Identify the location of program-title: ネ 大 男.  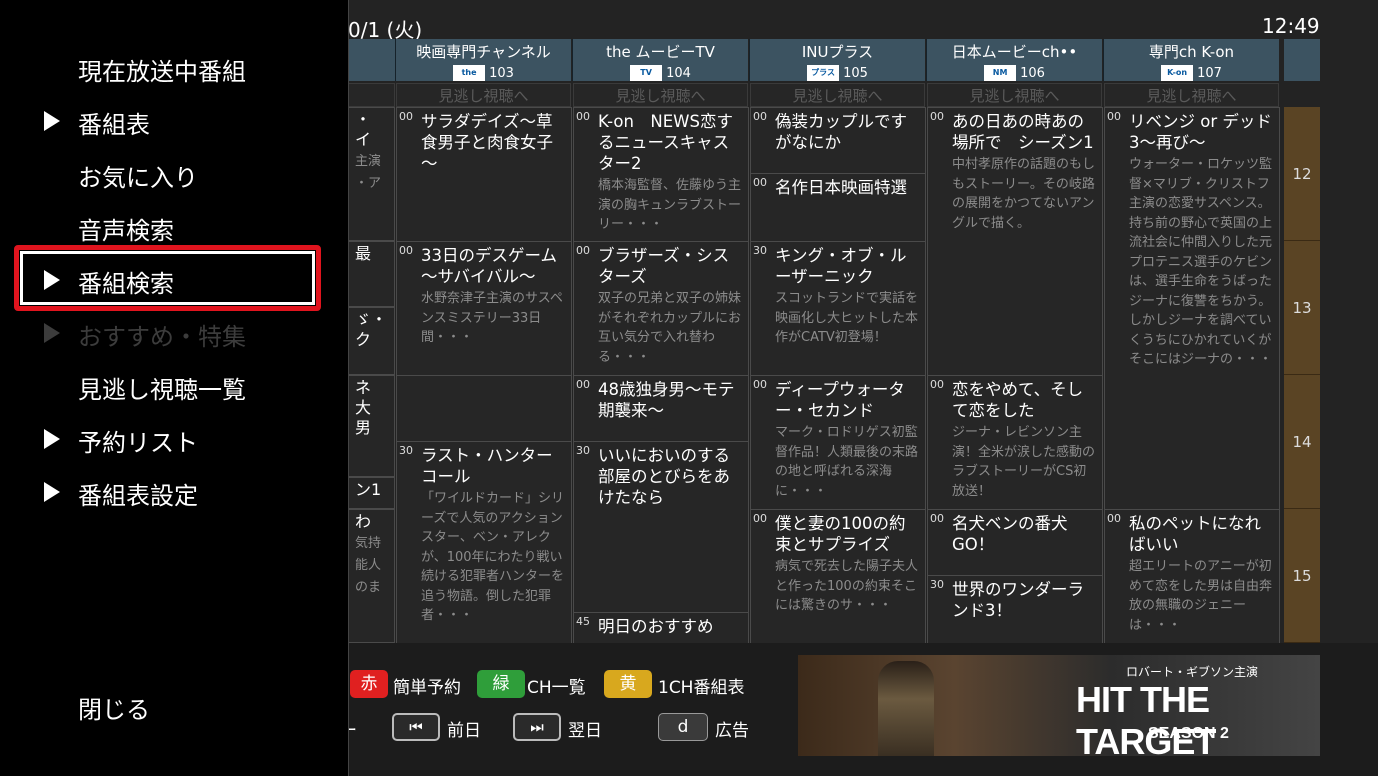
(363, 407).